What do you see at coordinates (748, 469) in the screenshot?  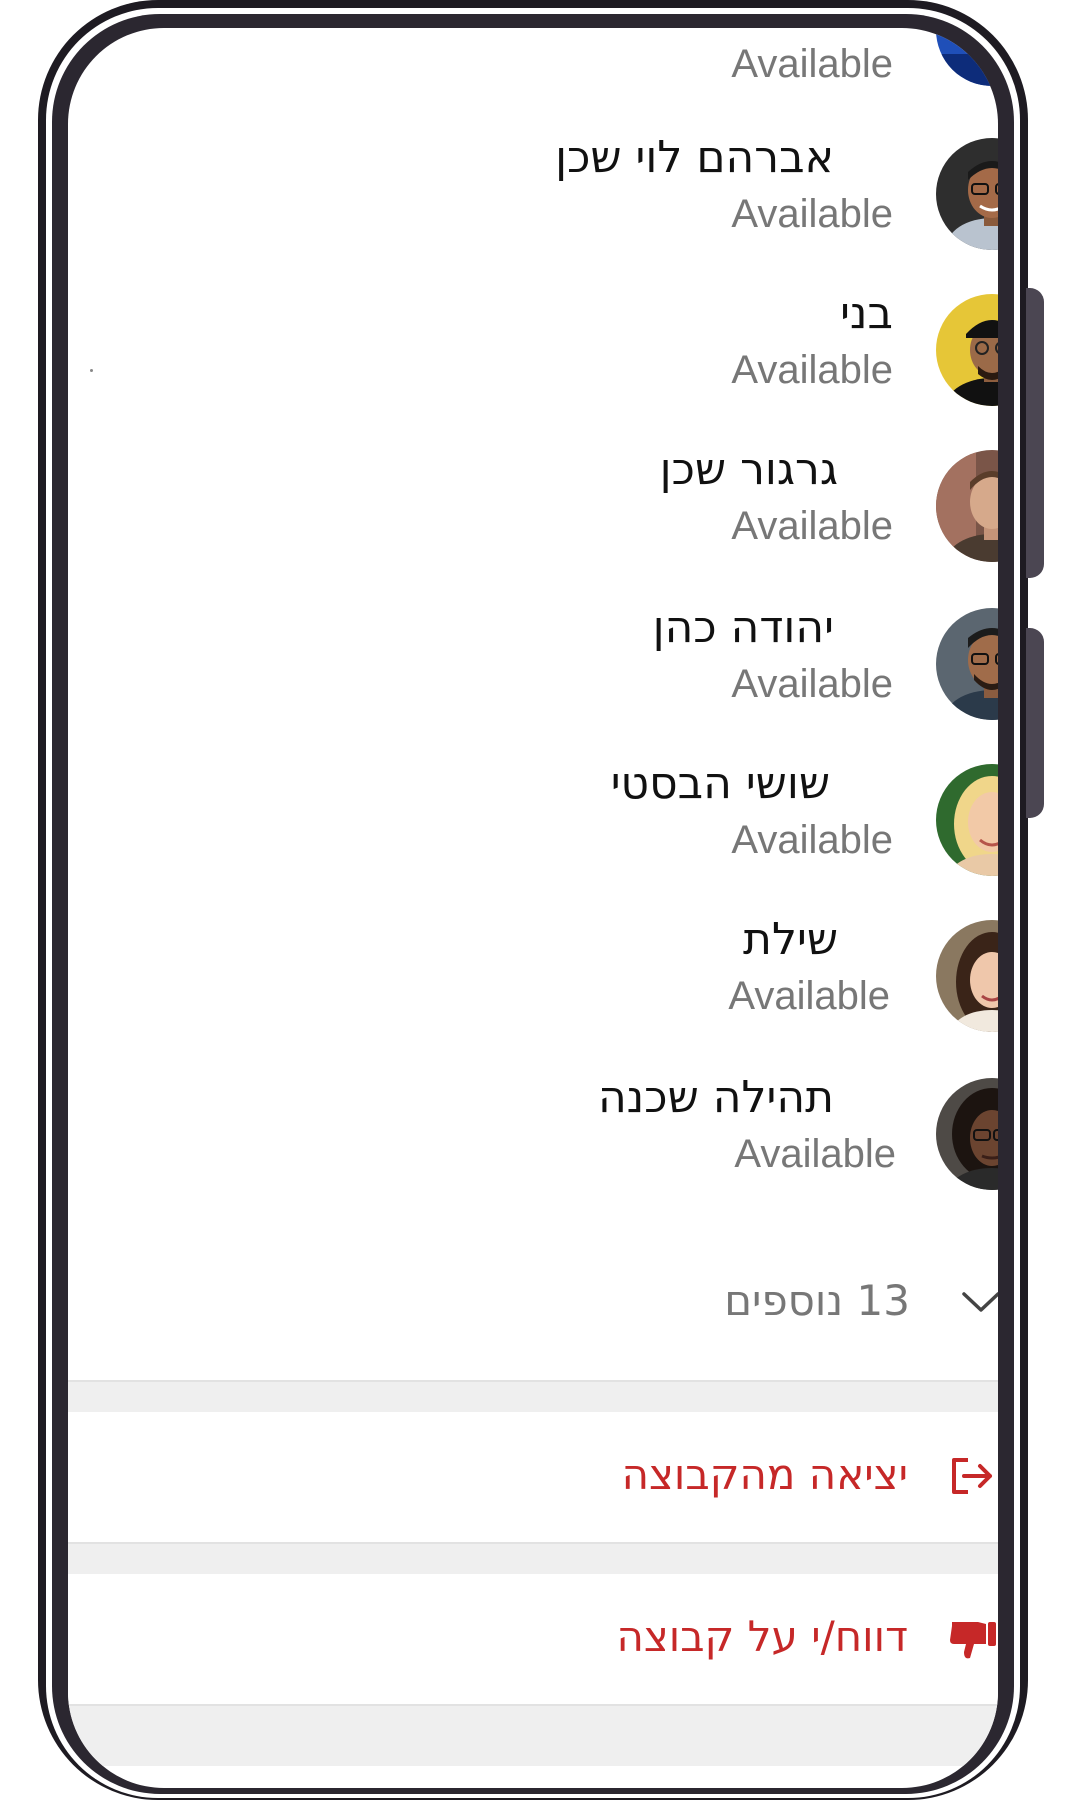 I see `member-name: גרגור שכן` at bounding box center [748, 469].